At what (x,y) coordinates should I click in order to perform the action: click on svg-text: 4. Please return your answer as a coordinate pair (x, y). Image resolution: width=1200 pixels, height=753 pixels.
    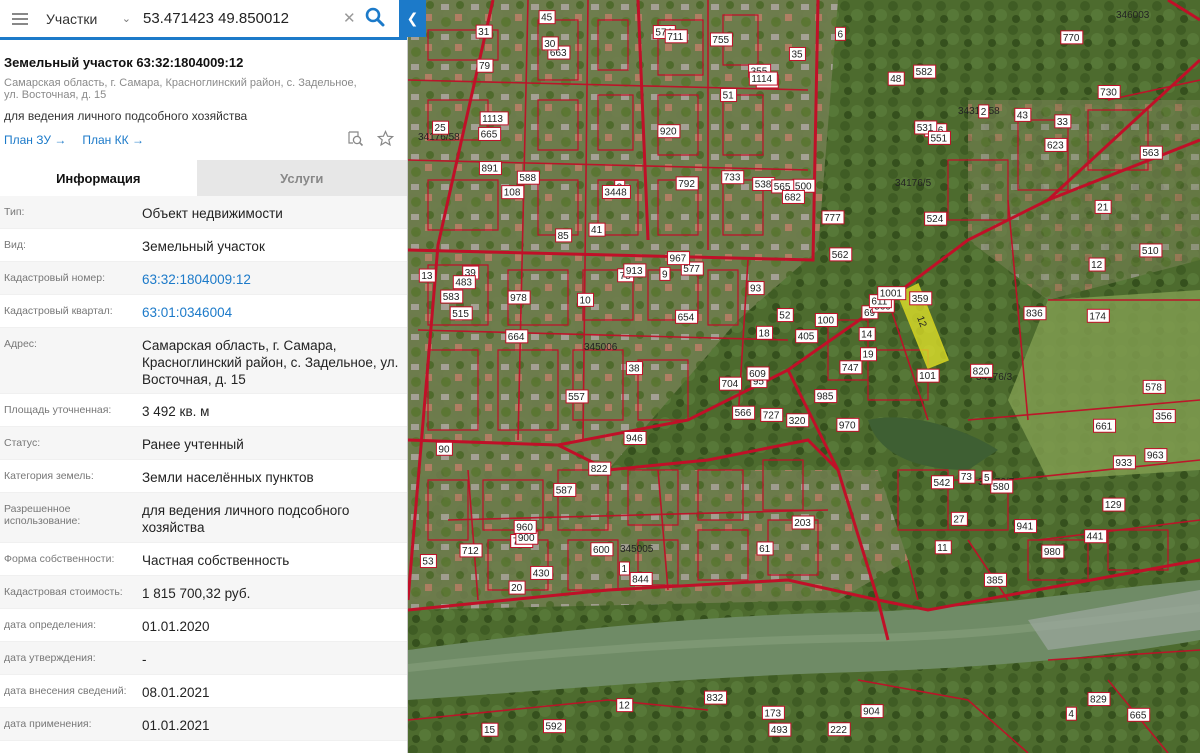
    Looking at the image, I should click on (1071, 714).